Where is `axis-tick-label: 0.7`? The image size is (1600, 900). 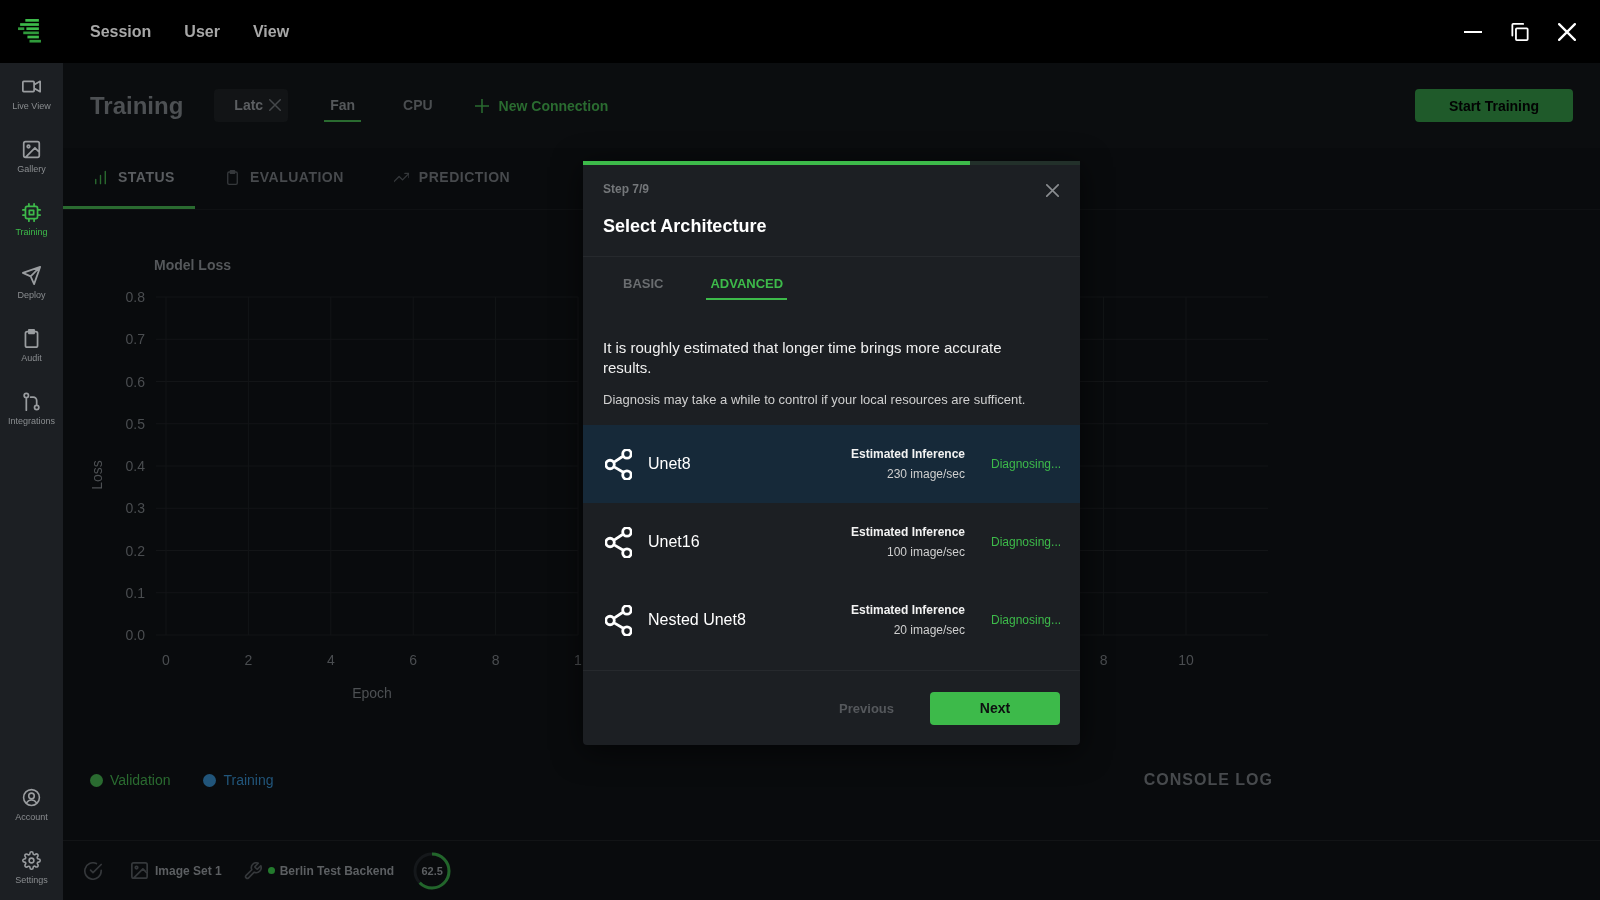 axis-tick-label: 0.7 is located at coordinates (135, 339).